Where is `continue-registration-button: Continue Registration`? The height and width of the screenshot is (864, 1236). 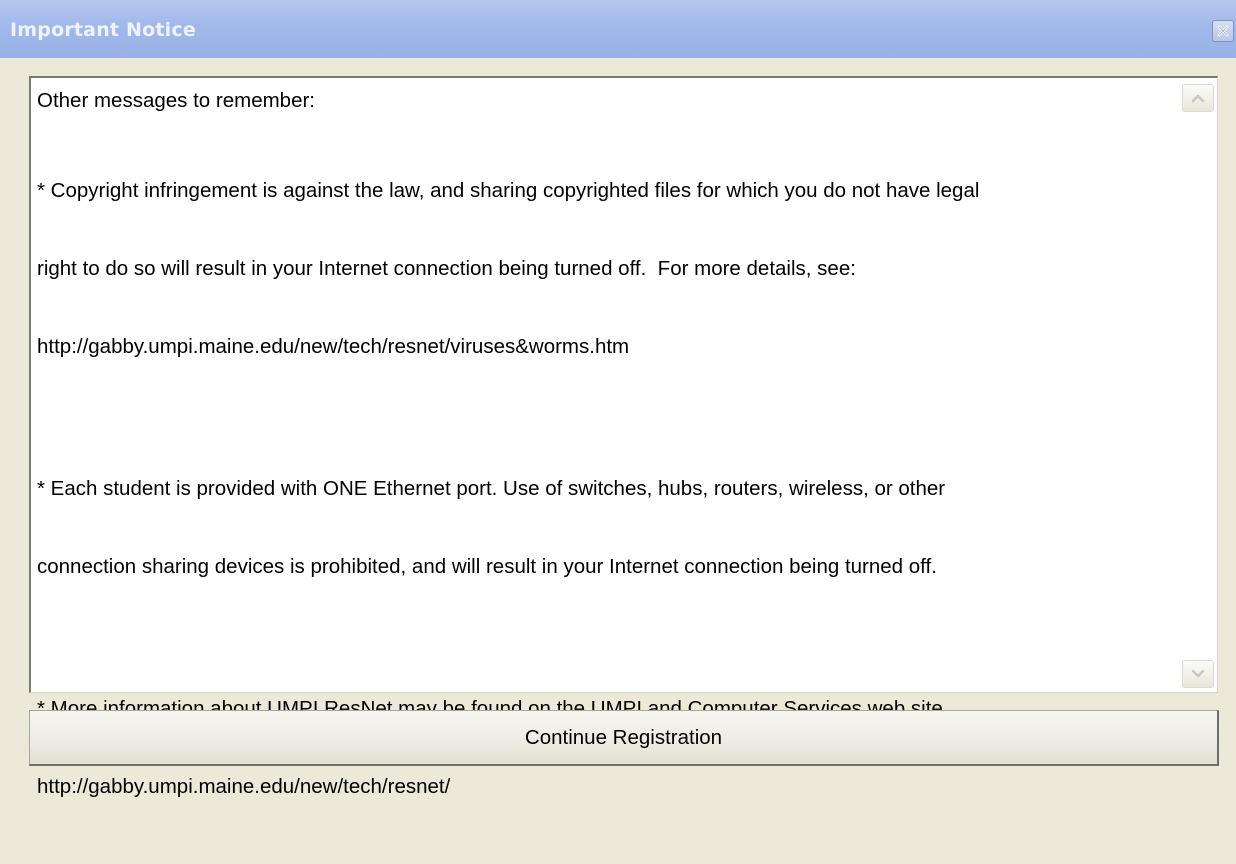 continue-registration-button: Continue Registration is located at coordinates (624, 738).